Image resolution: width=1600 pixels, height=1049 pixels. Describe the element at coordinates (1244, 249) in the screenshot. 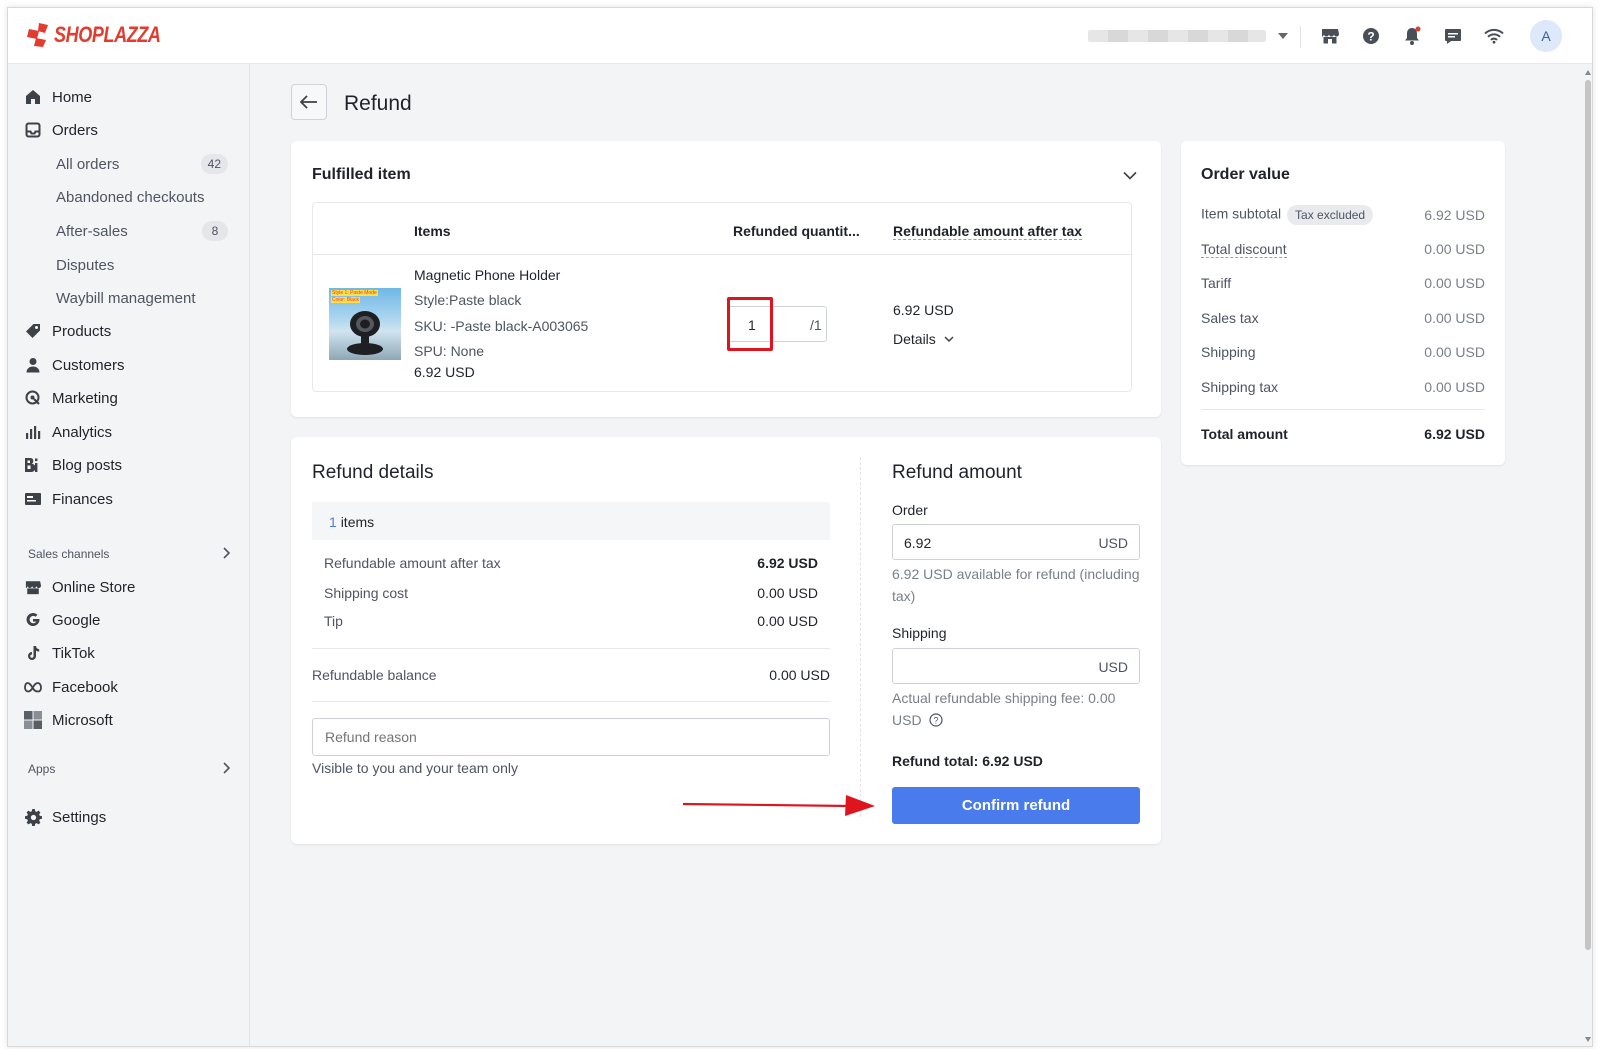

I see `row-label: Total discount` at that location.